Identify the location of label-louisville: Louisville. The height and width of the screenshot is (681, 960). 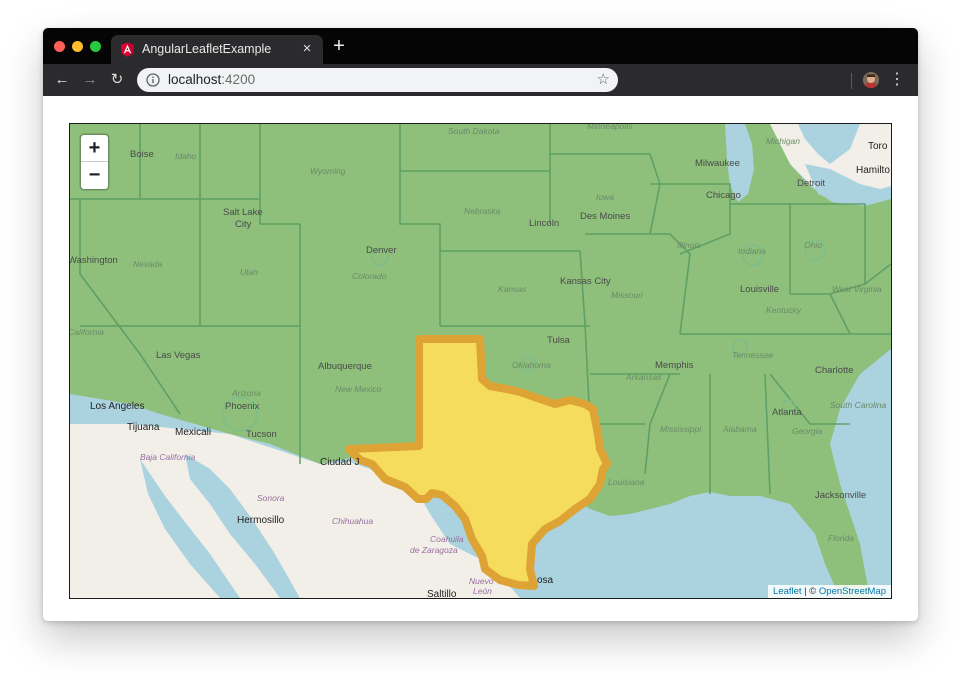
(760, 289).